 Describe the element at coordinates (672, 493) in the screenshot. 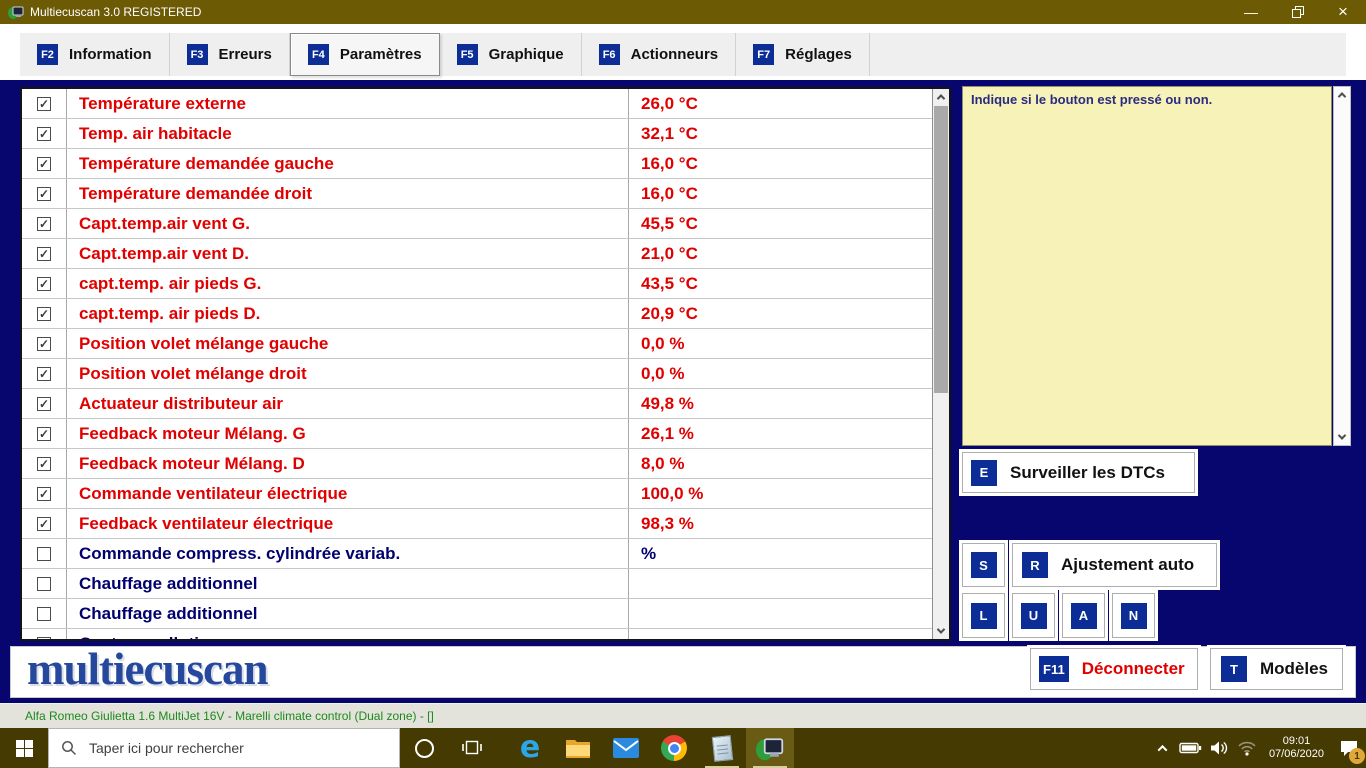

I see `parameter-value: 100,0 %` at that location.